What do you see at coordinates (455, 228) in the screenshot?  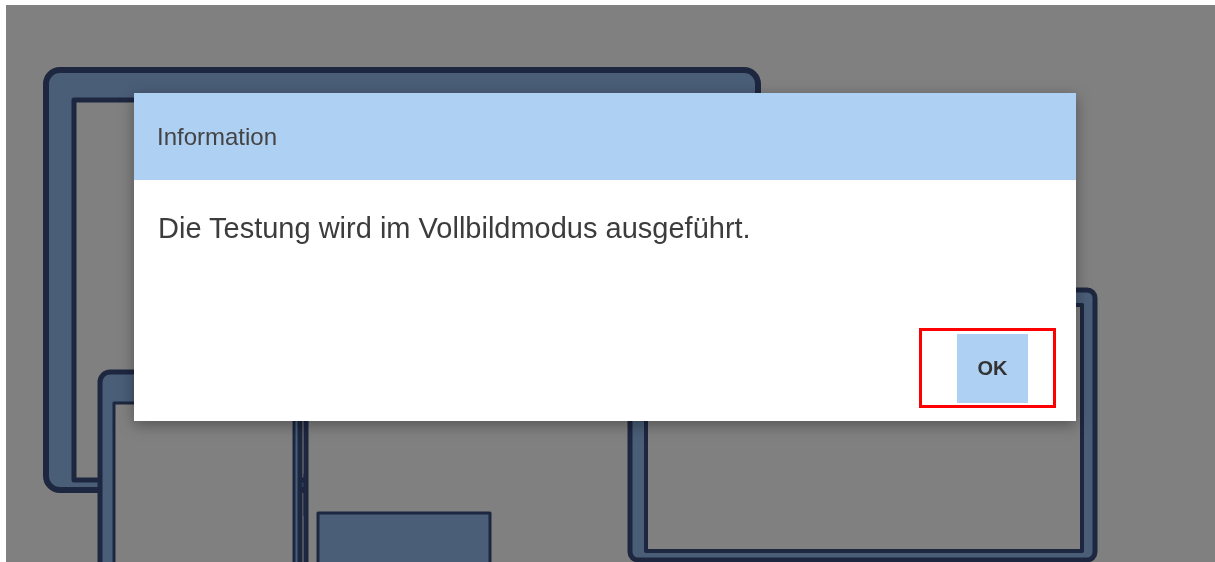 I see `dialog-message: Die Testung wird im Vollbildmodus ausgeführt.` at bounding box center [455, 228].